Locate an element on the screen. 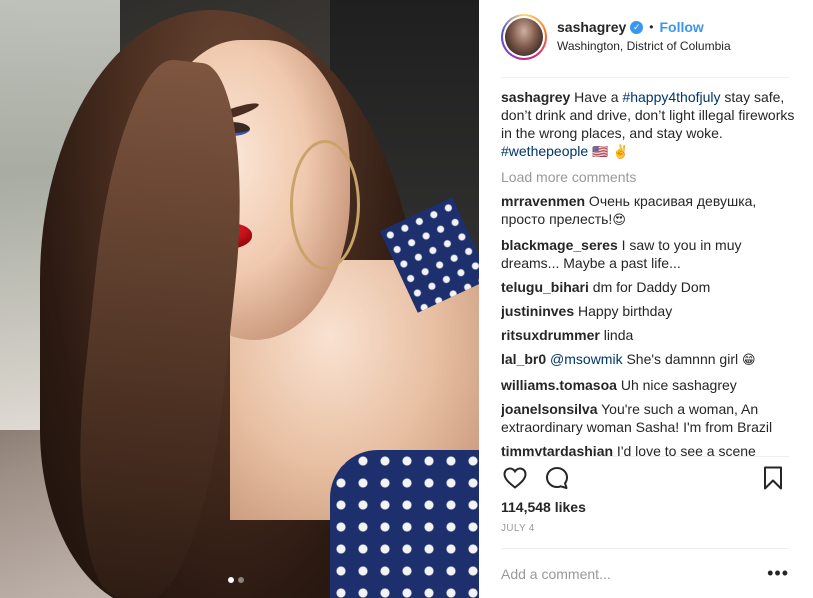 This screenshot has height=598, width=813. comment-text: dm for Daddy Dom is located at coordinates (649, 287).